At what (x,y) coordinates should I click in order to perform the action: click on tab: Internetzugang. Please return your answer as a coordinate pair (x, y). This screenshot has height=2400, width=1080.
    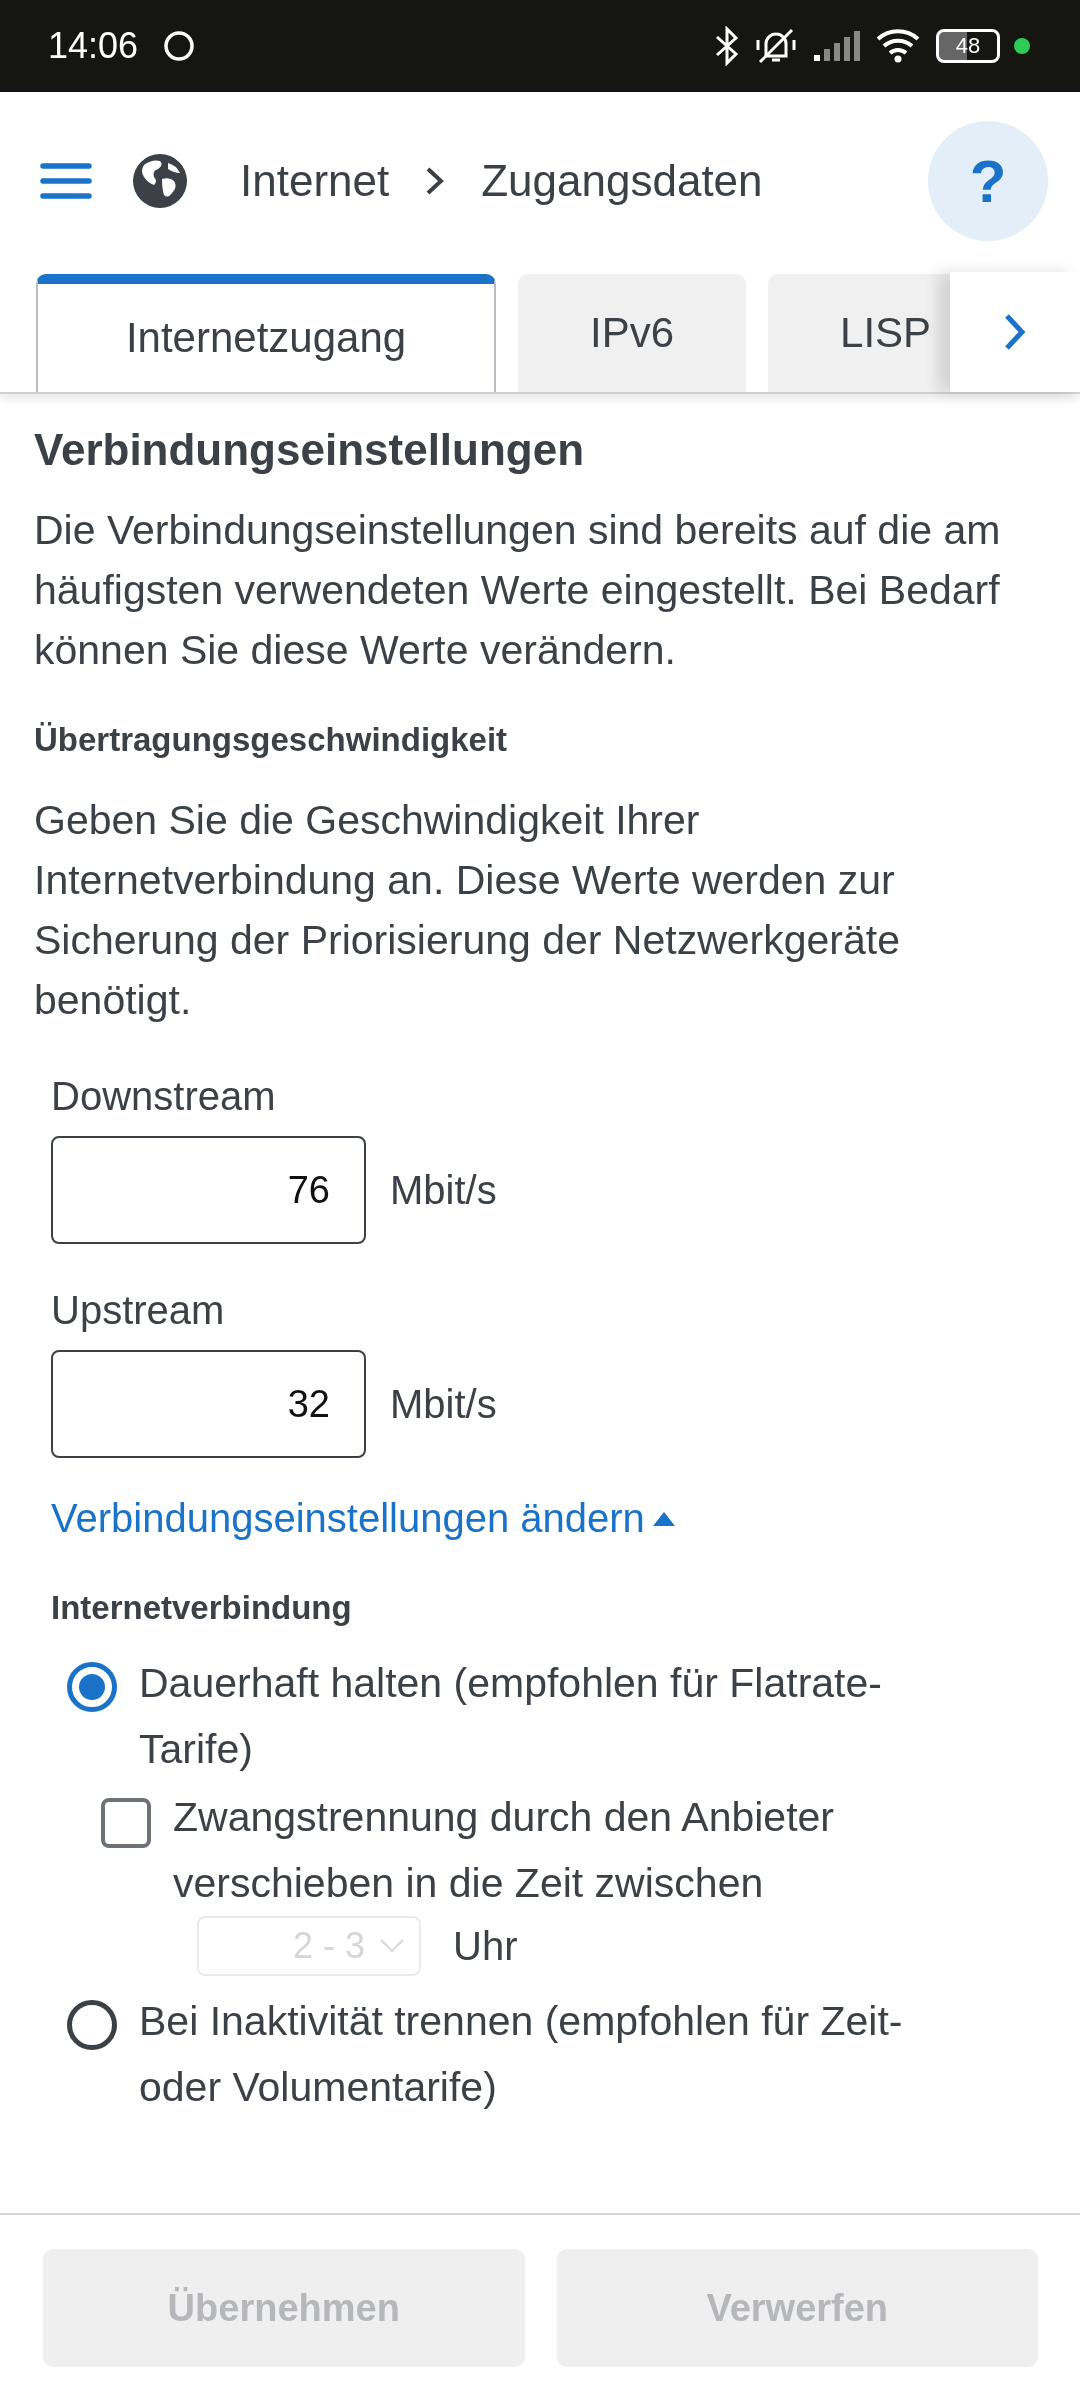
    Looking at the image, I should click on (266, 333).